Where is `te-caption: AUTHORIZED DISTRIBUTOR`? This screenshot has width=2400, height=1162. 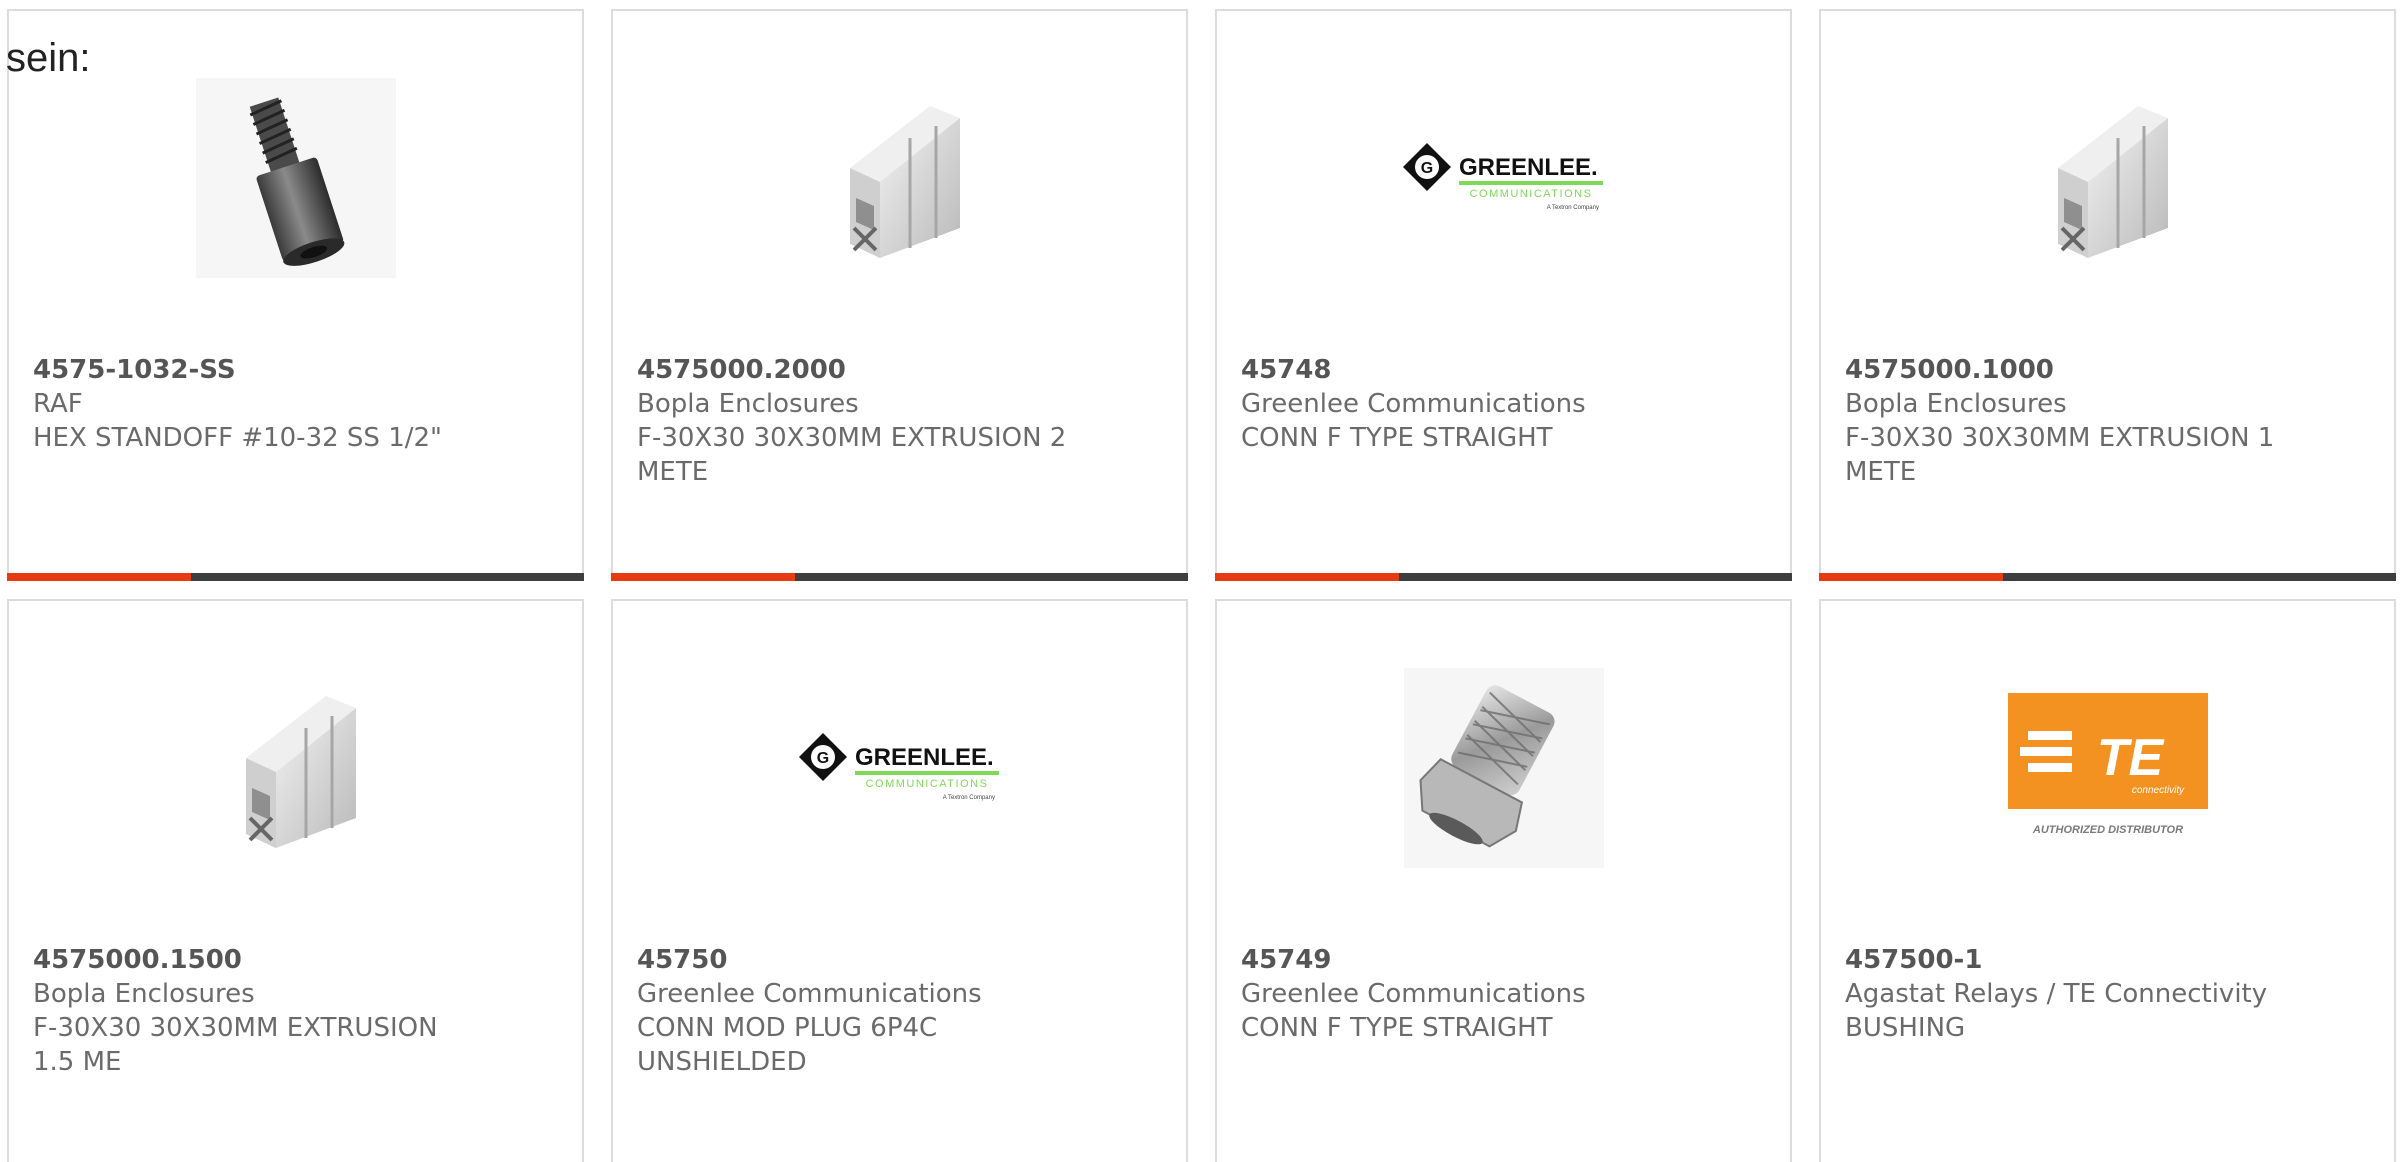 te-caption: AUTHORIZED DISTRIBUTOR is located at coordinates (2106, 830).